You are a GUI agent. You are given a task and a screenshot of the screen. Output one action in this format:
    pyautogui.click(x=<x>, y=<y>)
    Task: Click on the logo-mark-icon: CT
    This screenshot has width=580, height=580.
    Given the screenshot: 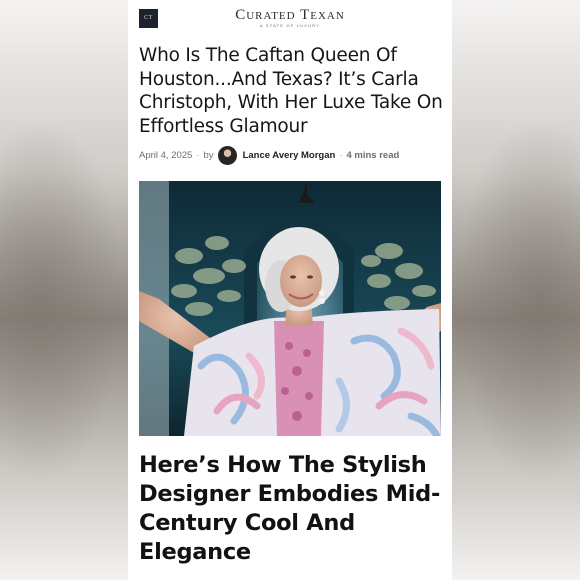 What is the action you would take?
    pyautogui.click(x=148, y=18)
    